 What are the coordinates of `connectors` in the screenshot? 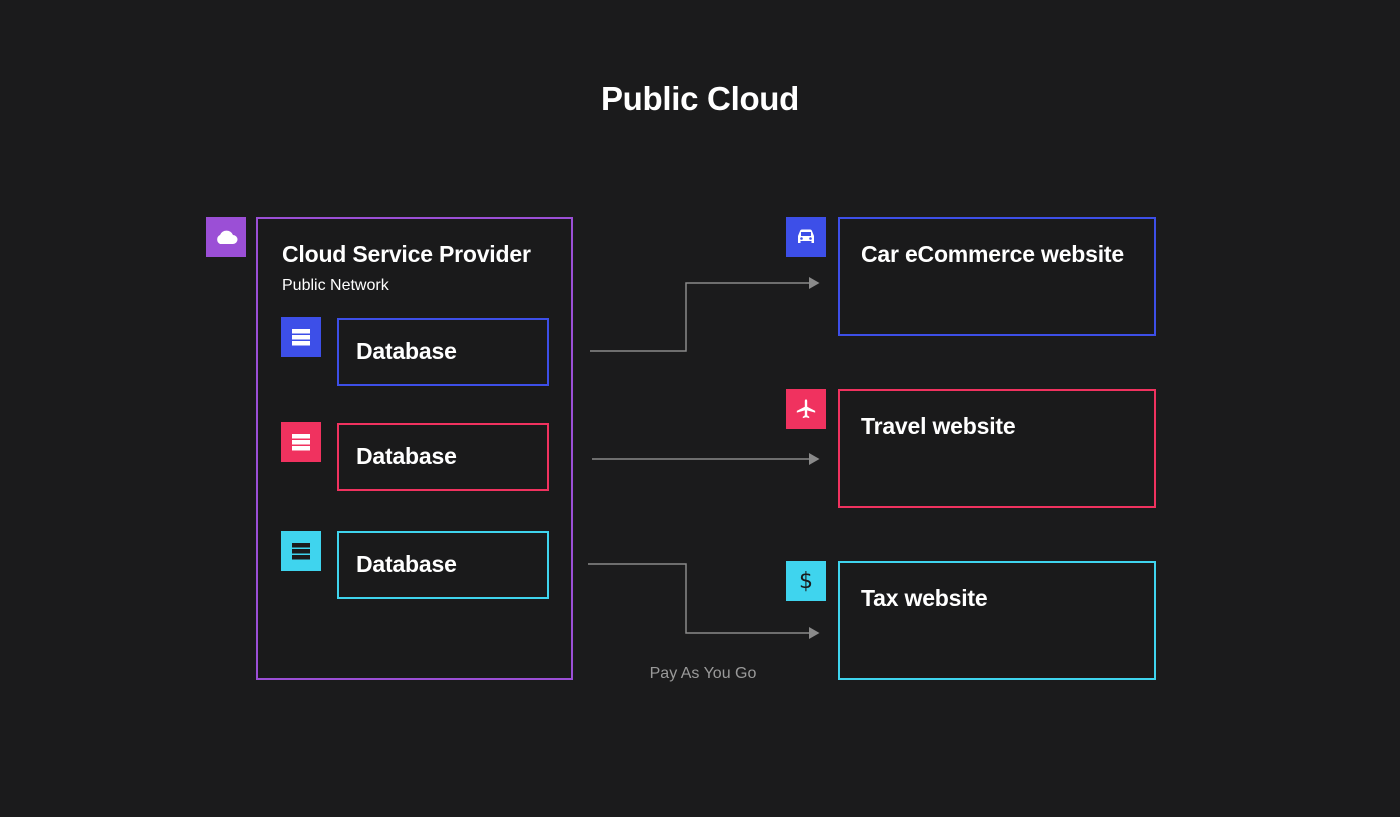 It's located at (704, 458).